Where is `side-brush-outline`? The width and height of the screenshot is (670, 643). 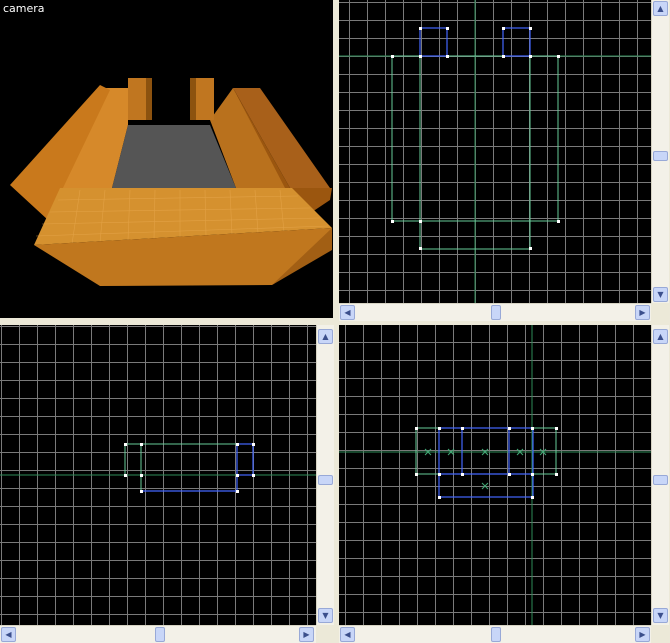
side-brush-outline is located at coordinates (158, 468).